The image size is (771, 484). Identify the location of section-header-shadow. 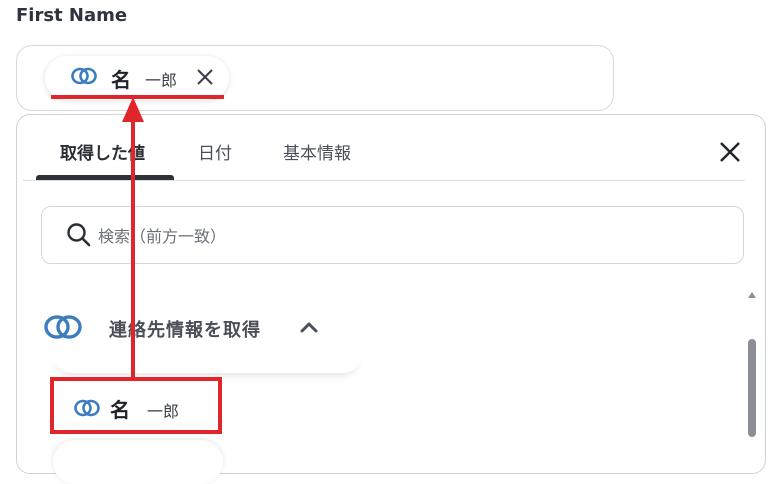
(207, 362).